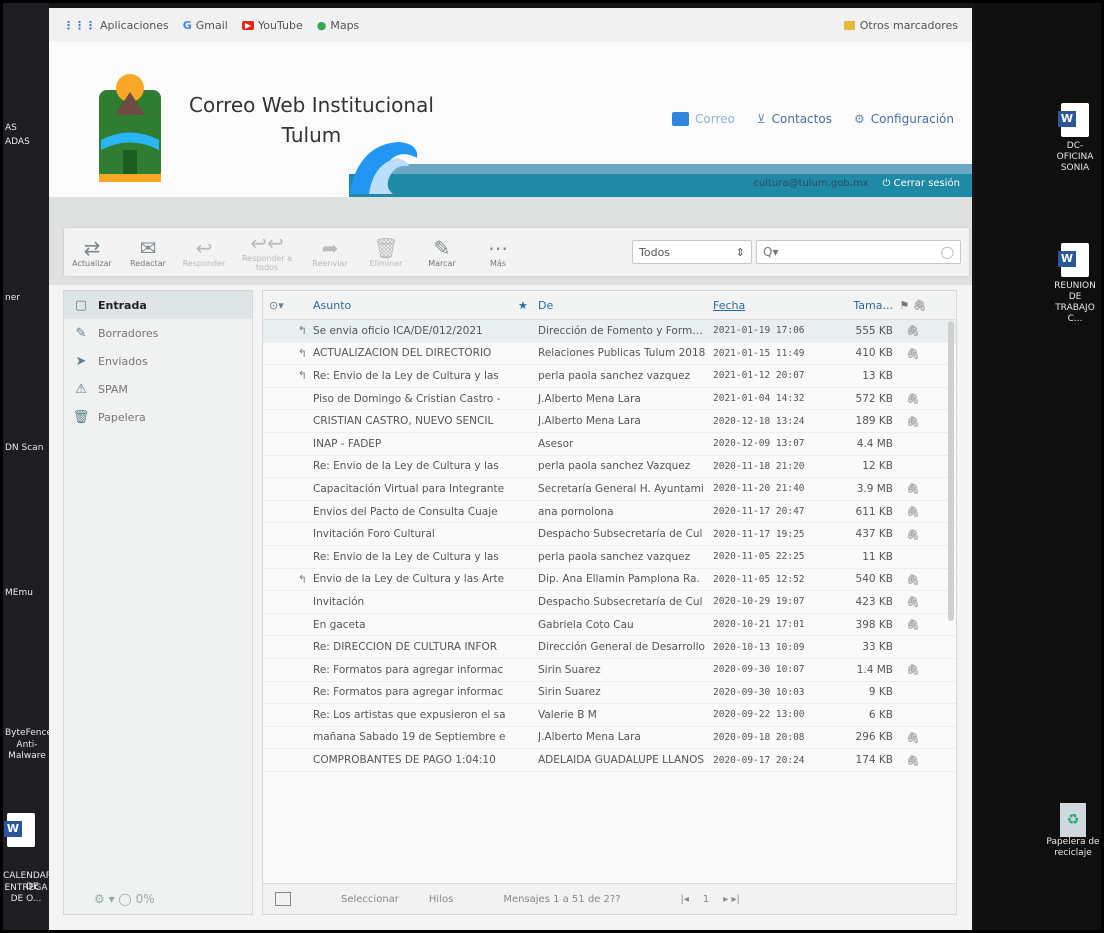  What do you see at coordinates (880, 692) in the screenshot?
I see `message-size: 9 KB` at bounding box center [880, 692].